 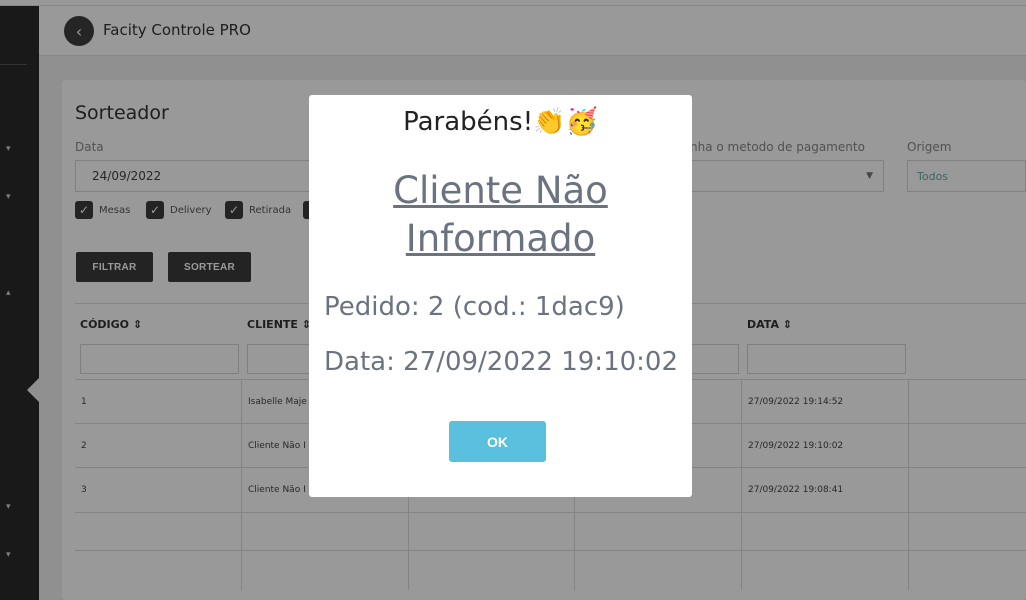 I want to click on ok-button: OK, so click(x=497, y=441).